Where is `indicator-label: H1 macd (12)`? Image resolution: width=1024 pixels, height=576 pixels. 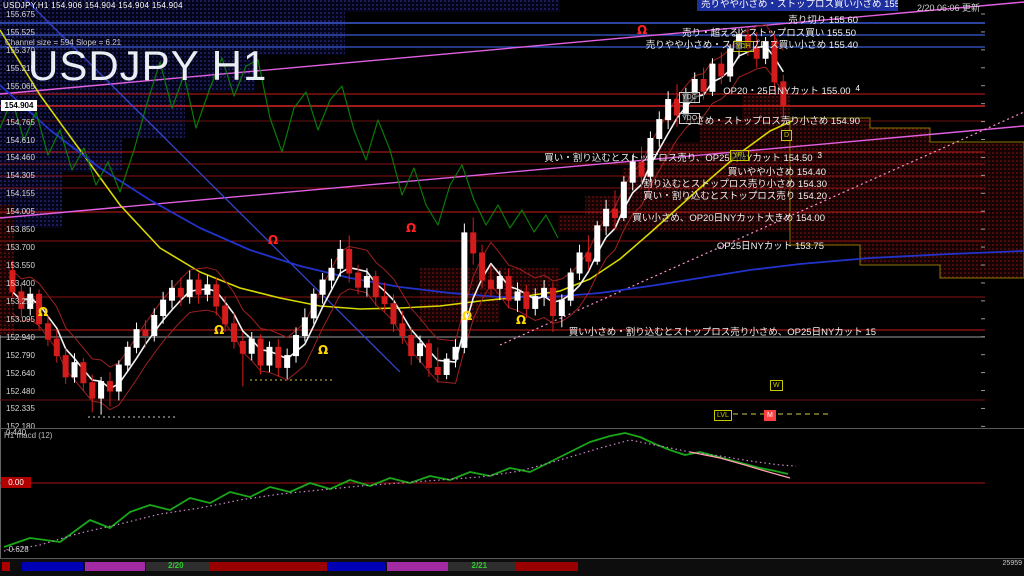 indicator-label: H1 macd (12) is located at coordinates (28, 435).